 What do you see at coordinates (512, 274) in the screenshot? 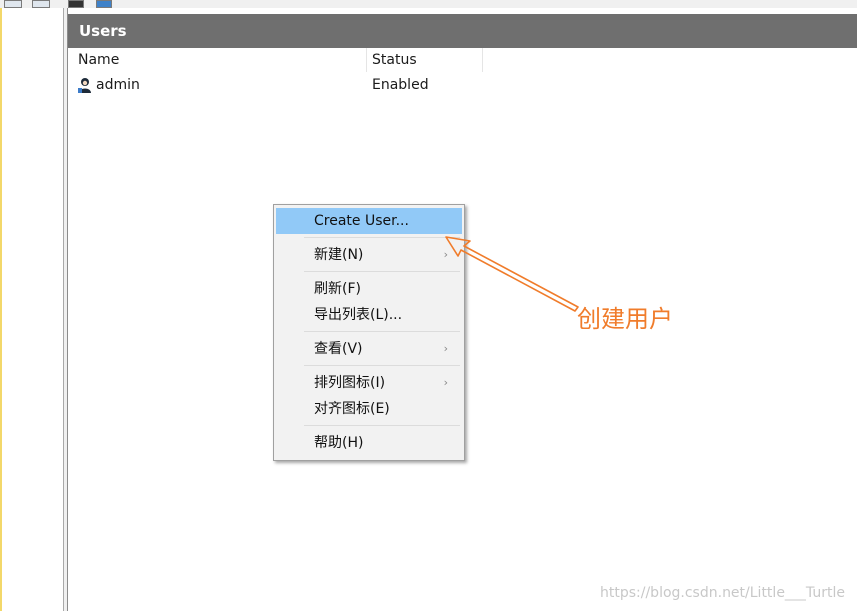
I see `annotation-arrow` at bounding box center [512, 274].